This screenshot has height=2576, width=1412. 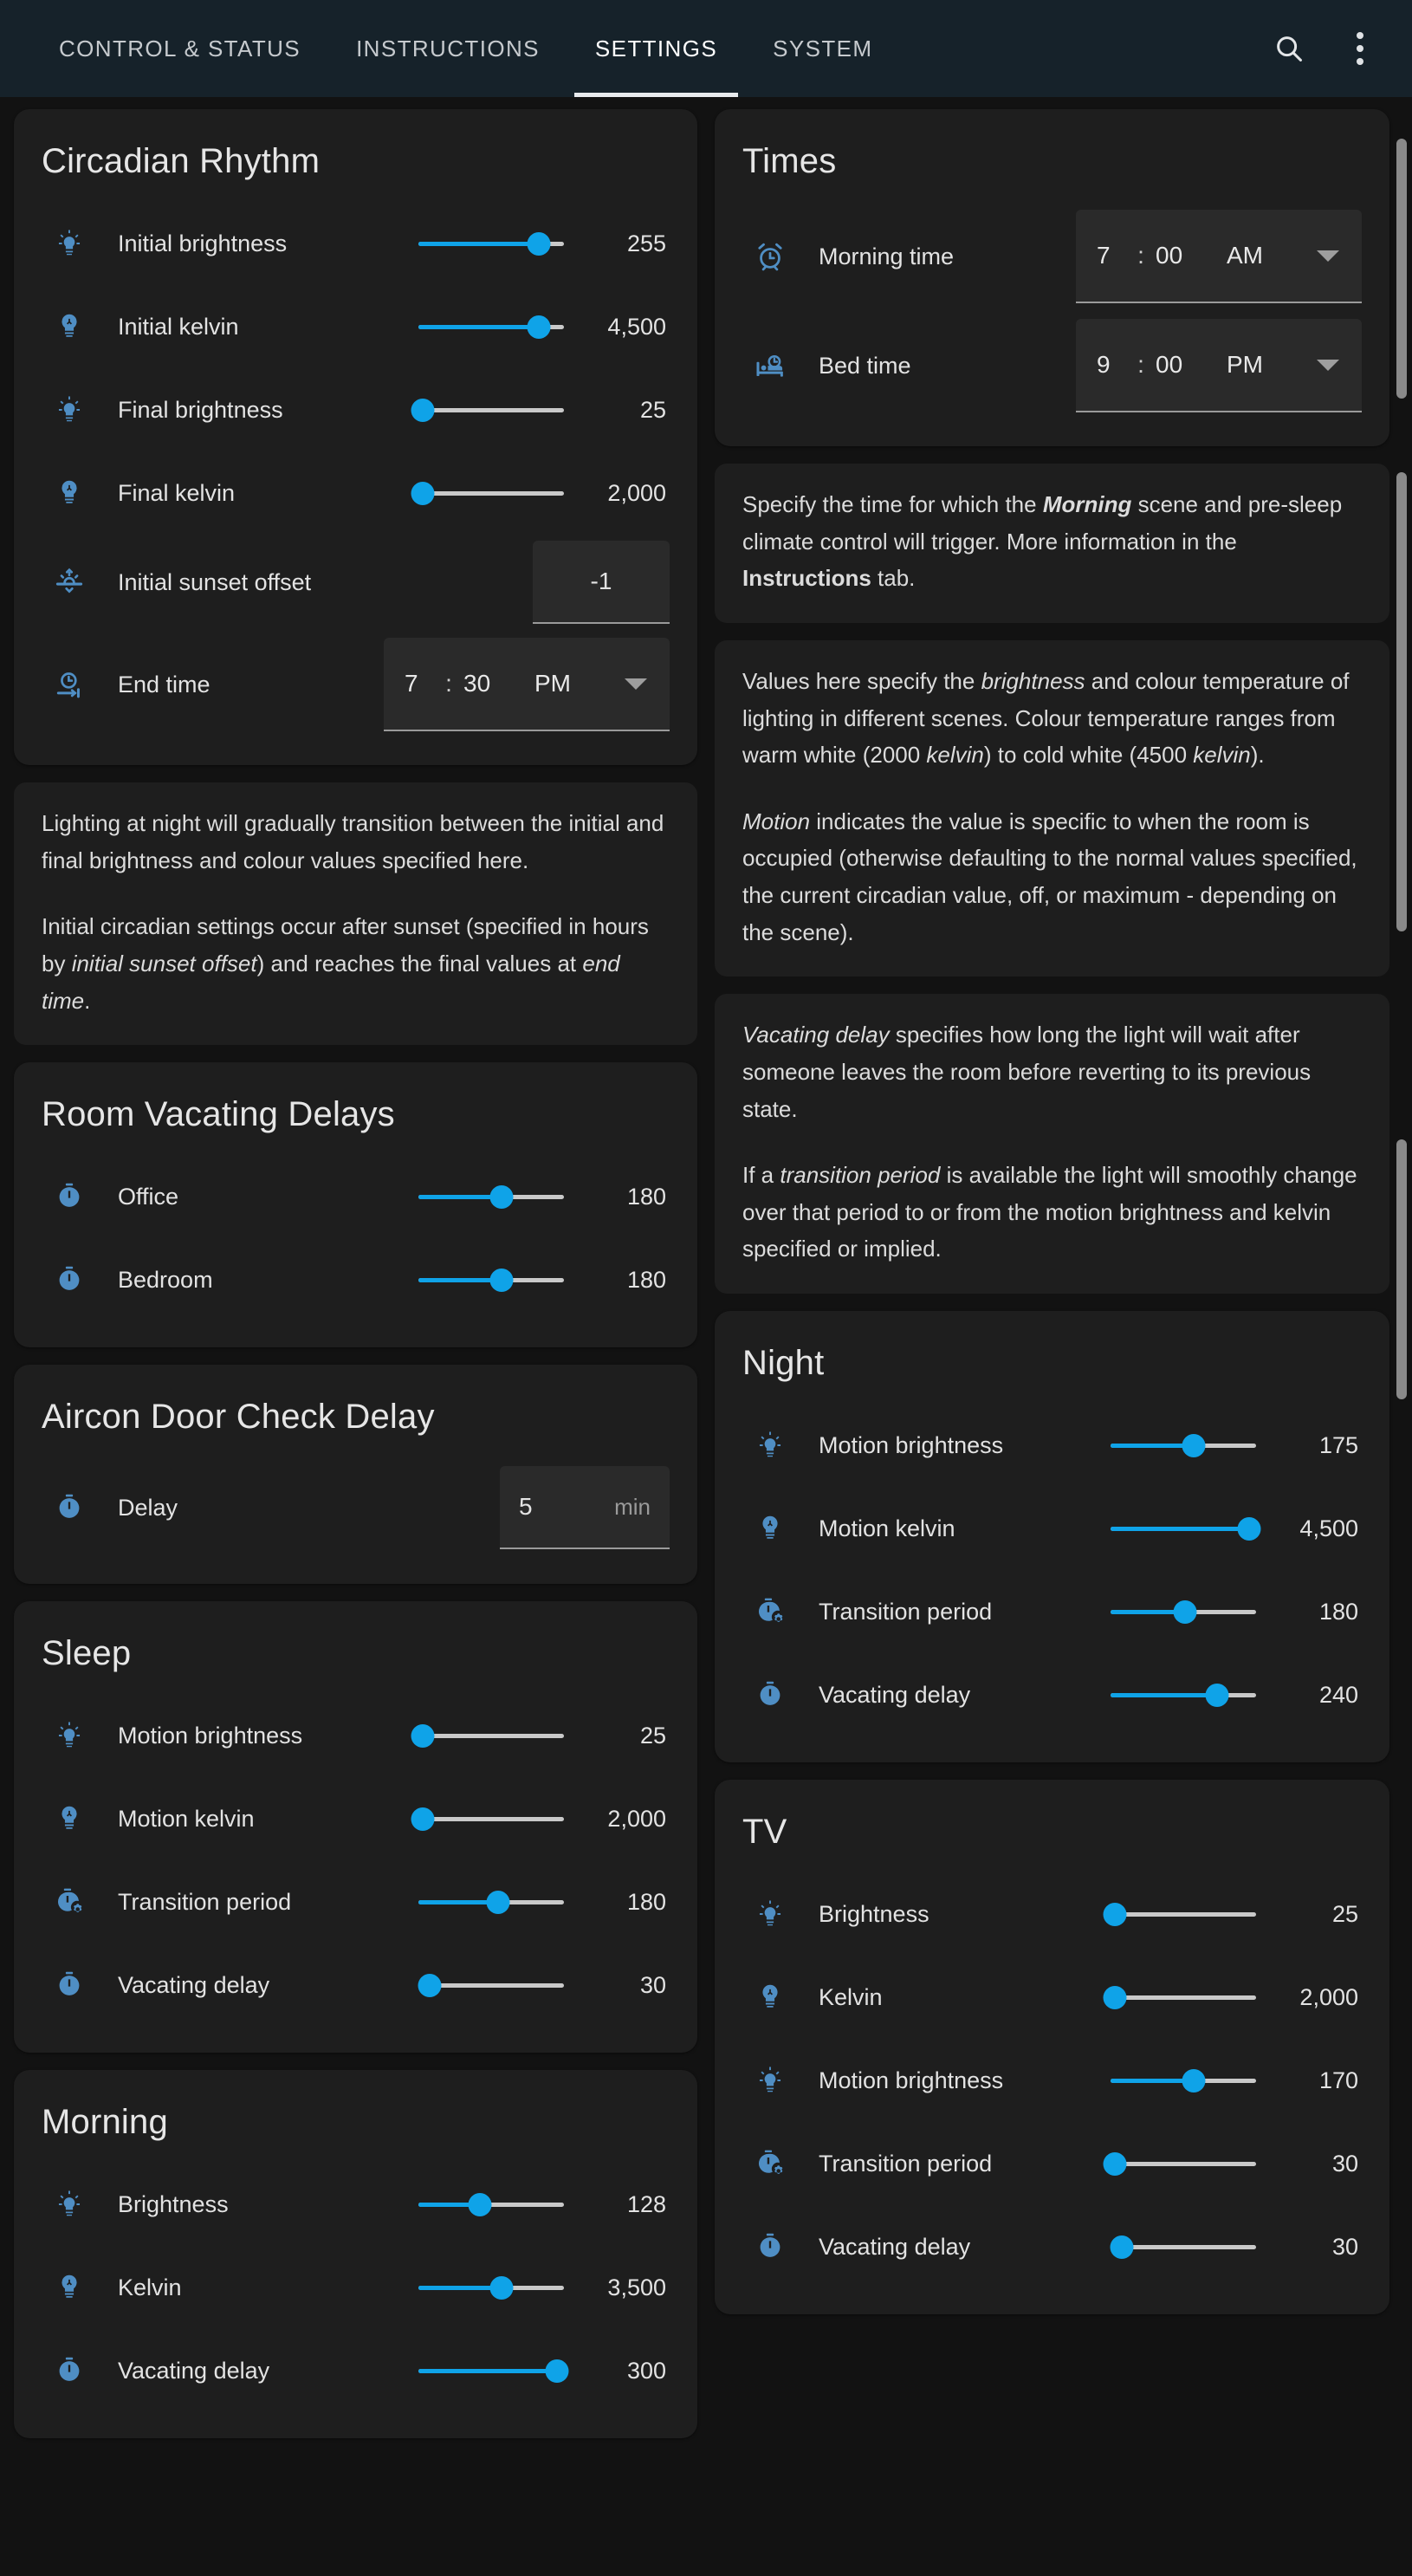 I want to click on setting-row-end-time: End time 7 : 30 PM, so click(x=356, y=685).